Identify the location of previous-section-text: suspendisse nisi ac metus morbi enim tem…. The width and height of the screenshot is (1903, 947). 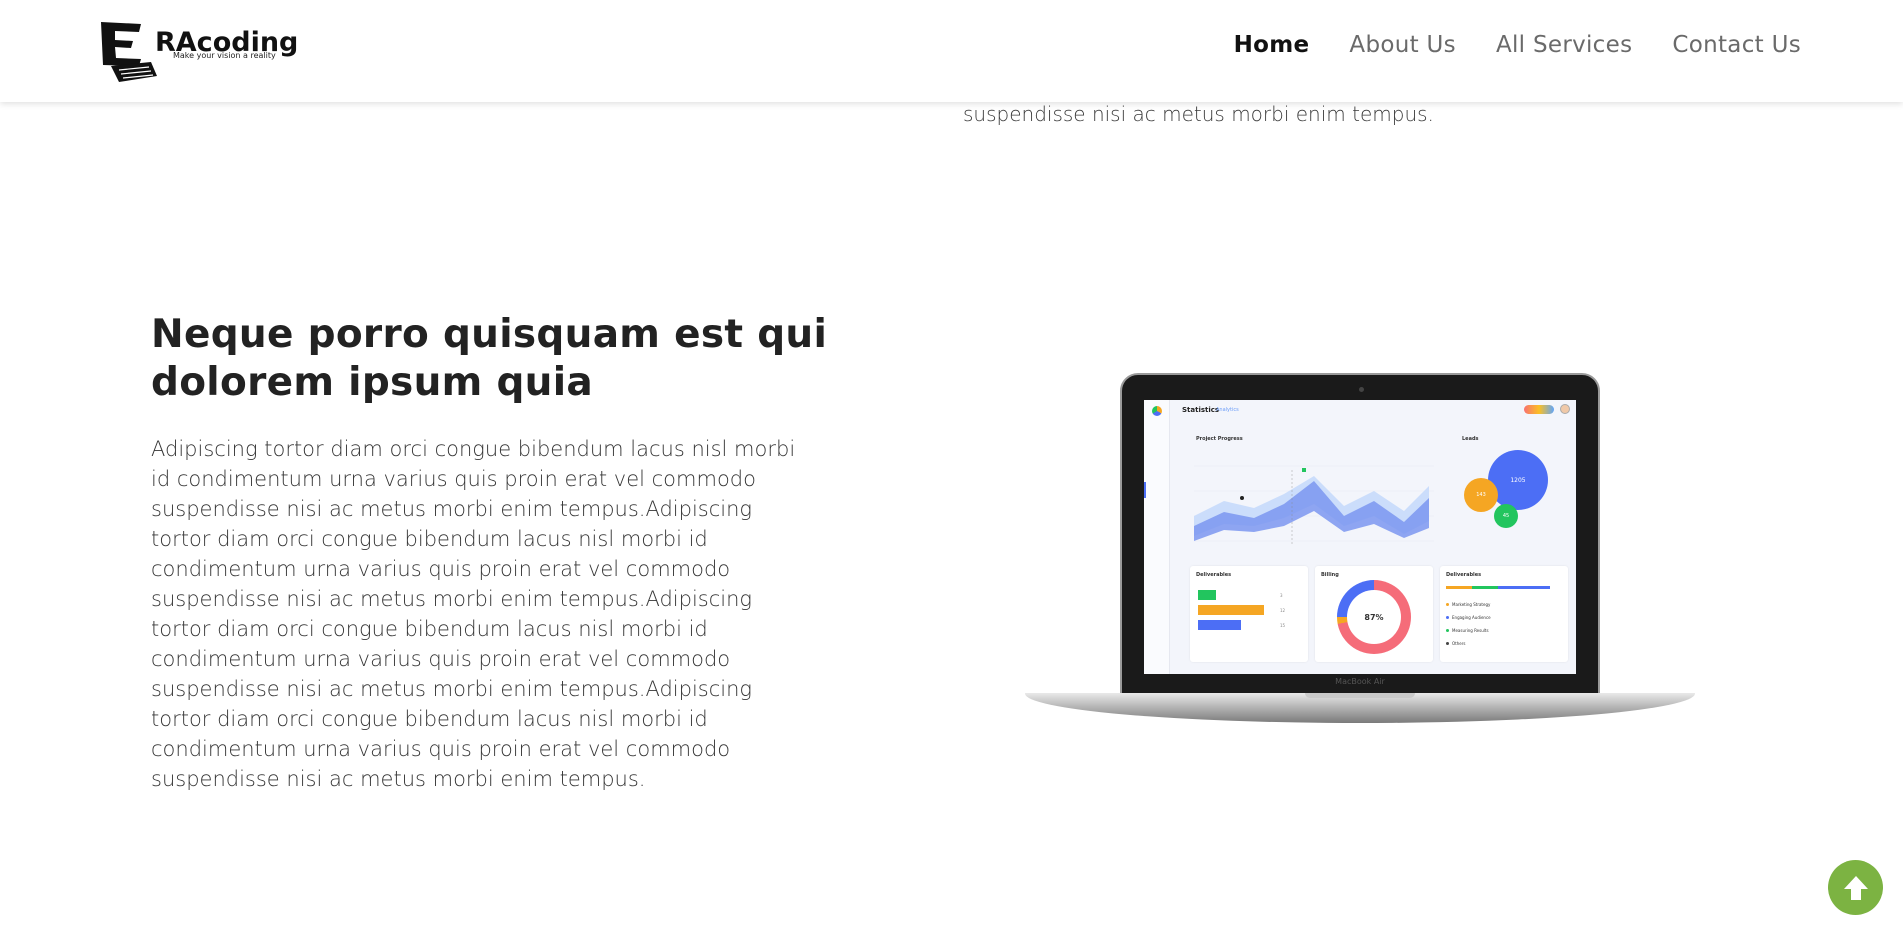
(1198, 114).